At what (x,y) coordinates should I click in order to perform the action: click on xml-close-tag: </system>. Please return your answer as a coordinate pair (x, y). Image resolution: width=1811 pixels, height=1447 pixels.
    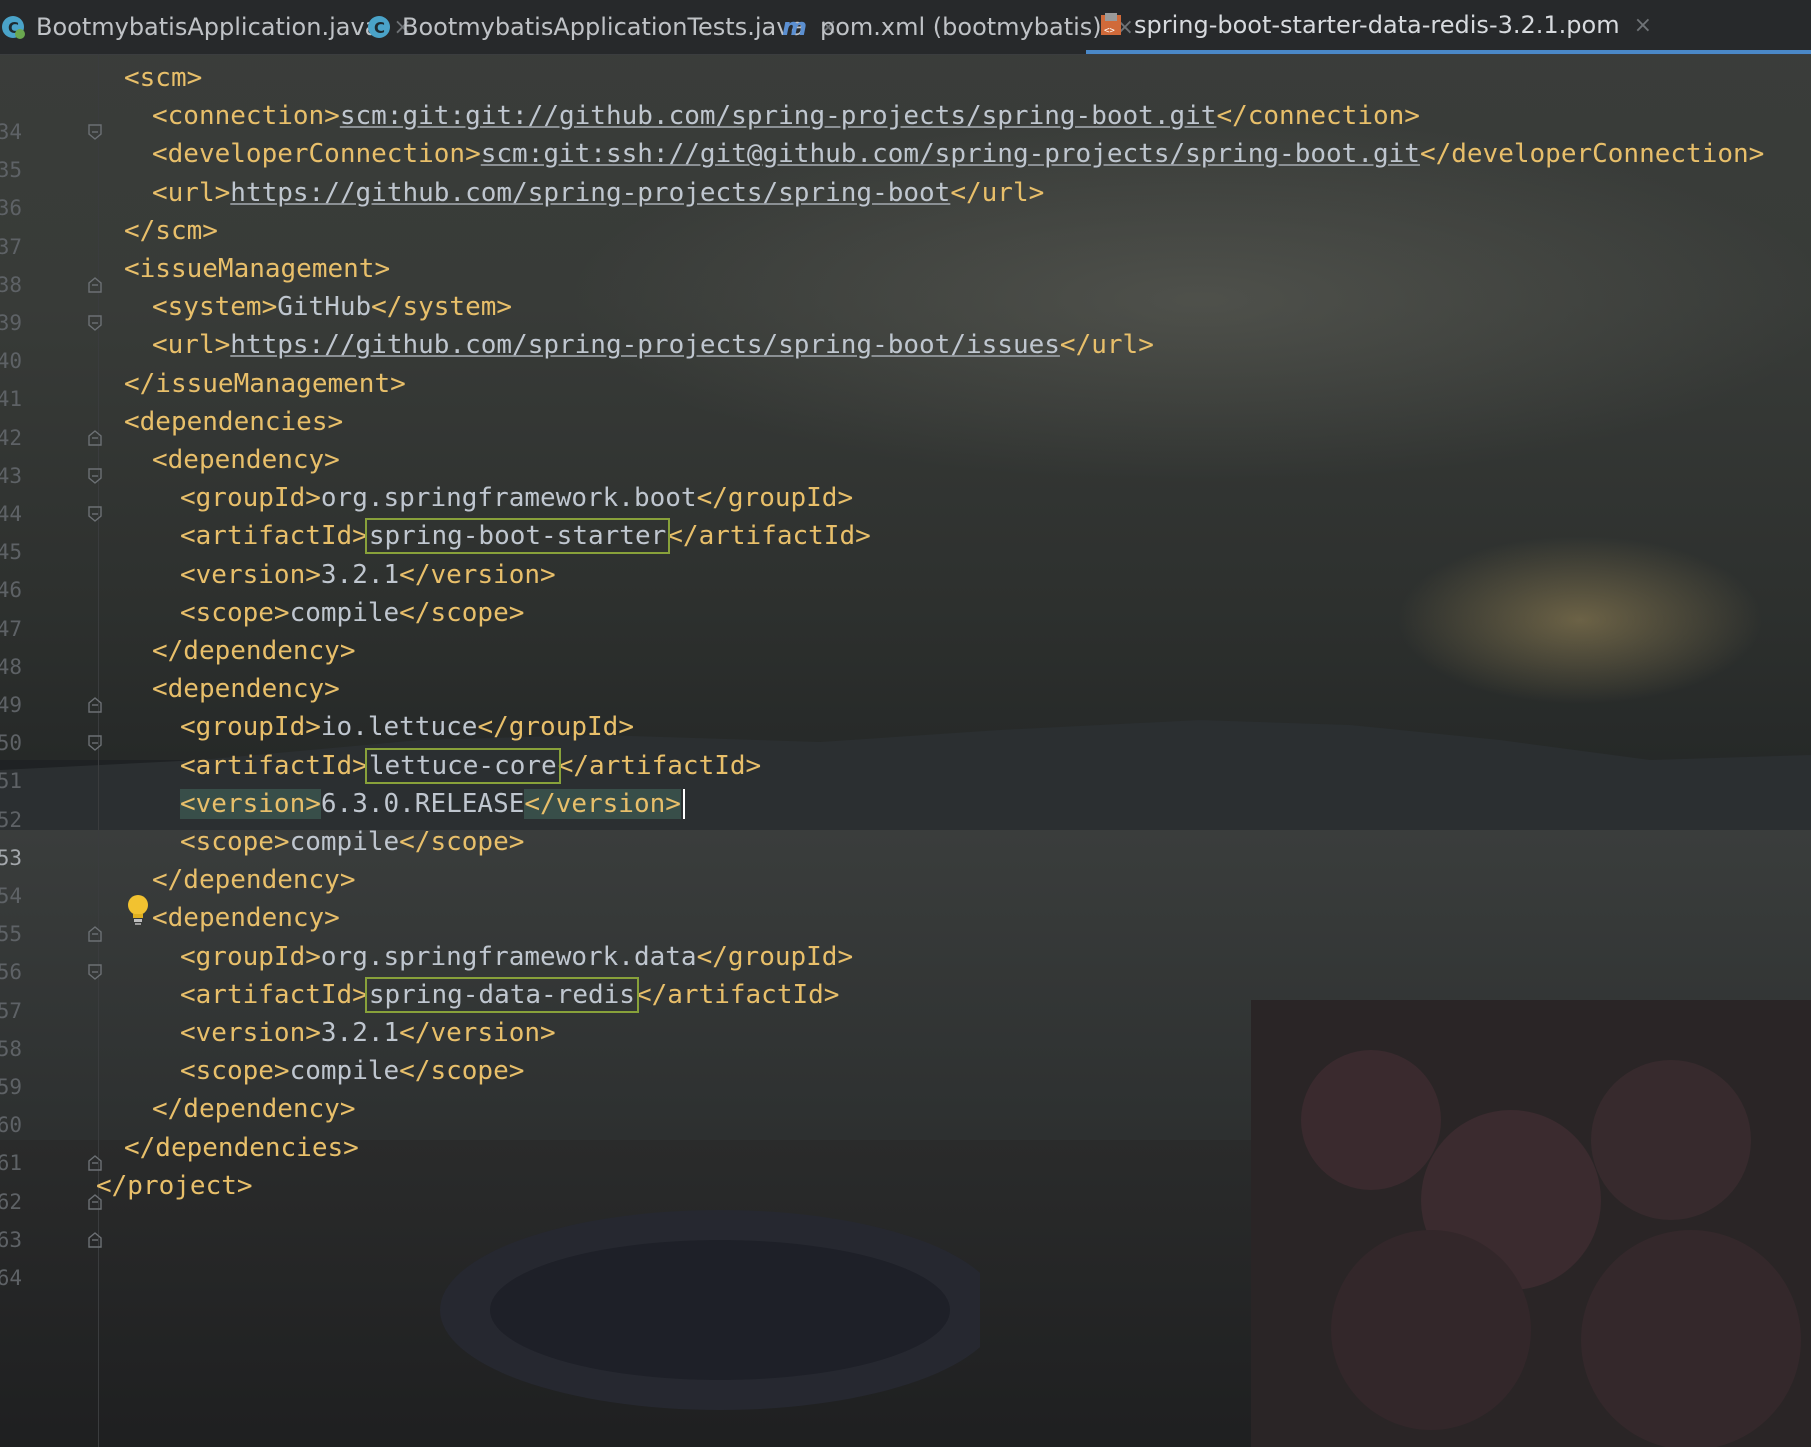
    Looking at the image, I should click on (442, 307).